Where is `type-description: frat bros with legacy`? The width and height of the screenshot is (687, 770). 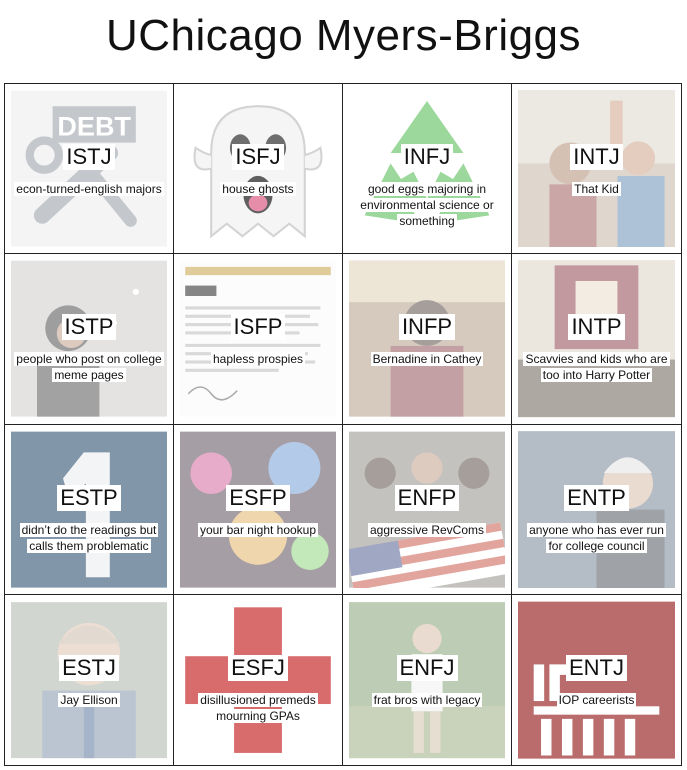 type-description: frat bros with legacy is located at coordinates (427, 699).